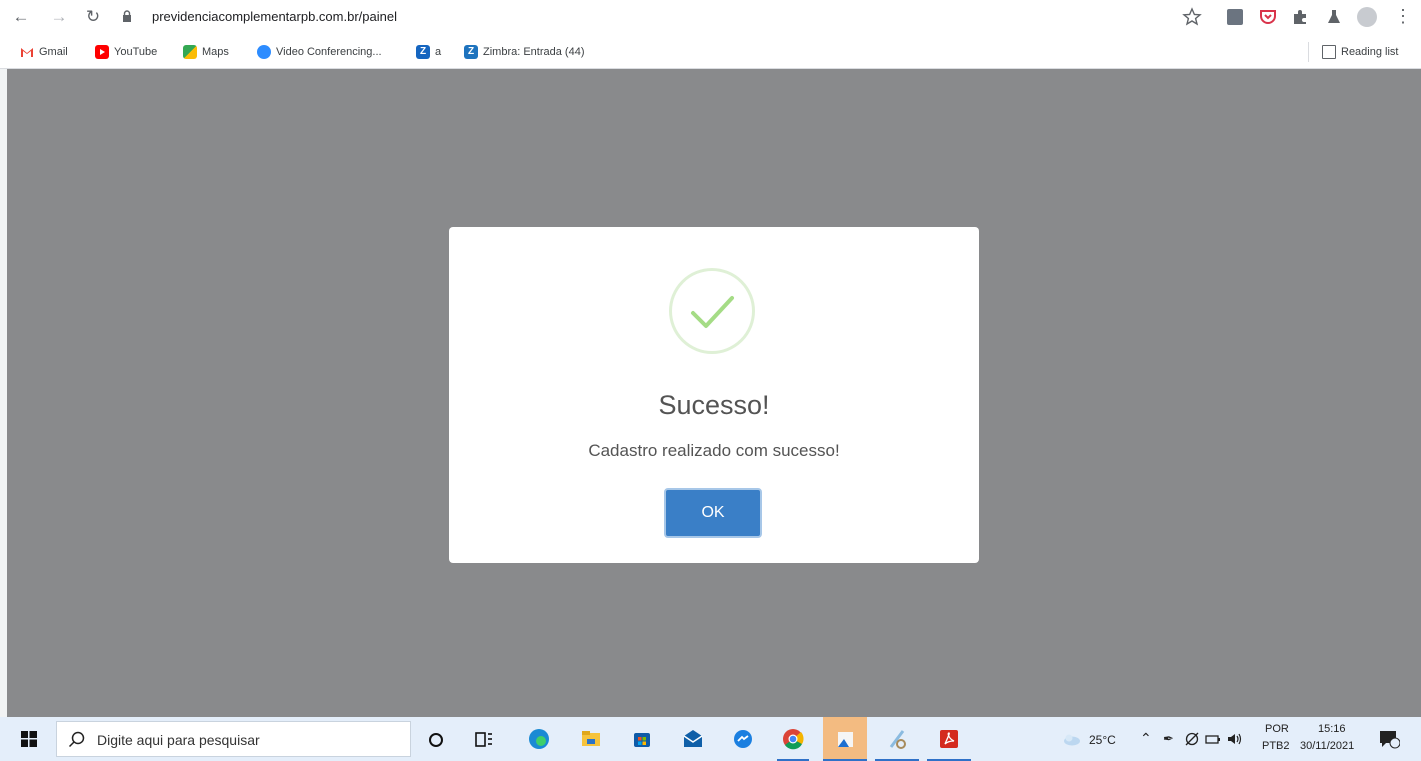 The image size is (1421, 761). I want to click on bookmark-star-icon, so click(1192, 17).